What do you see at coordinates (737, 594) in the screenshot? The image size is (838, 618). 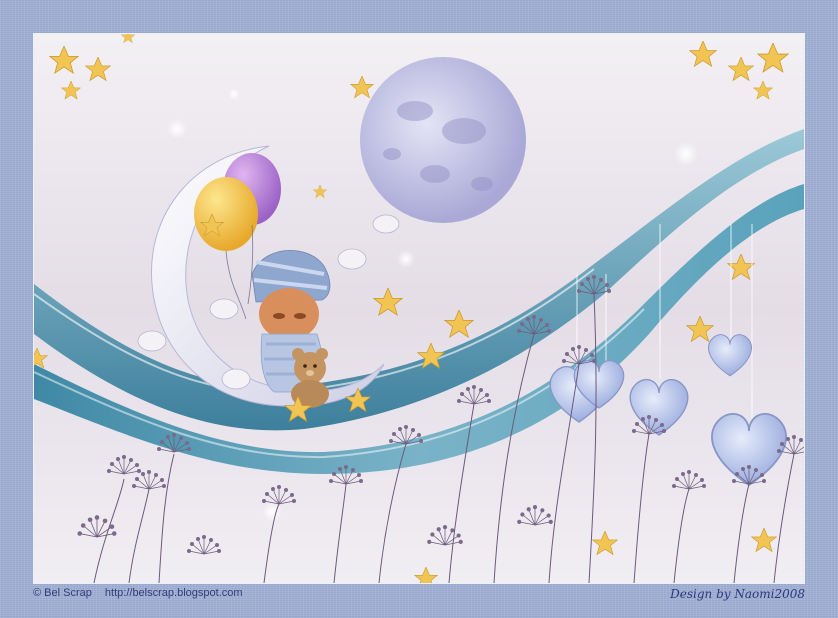 I see `designer-signature: Design by Naomi2008` at bounding box center [737, 594].